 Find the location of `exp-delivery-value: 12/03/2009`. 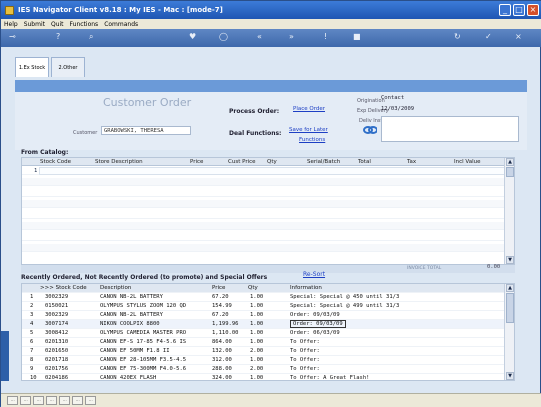

exp-delivery-value: 12/03/2009 is located at coordinates (397, 109).